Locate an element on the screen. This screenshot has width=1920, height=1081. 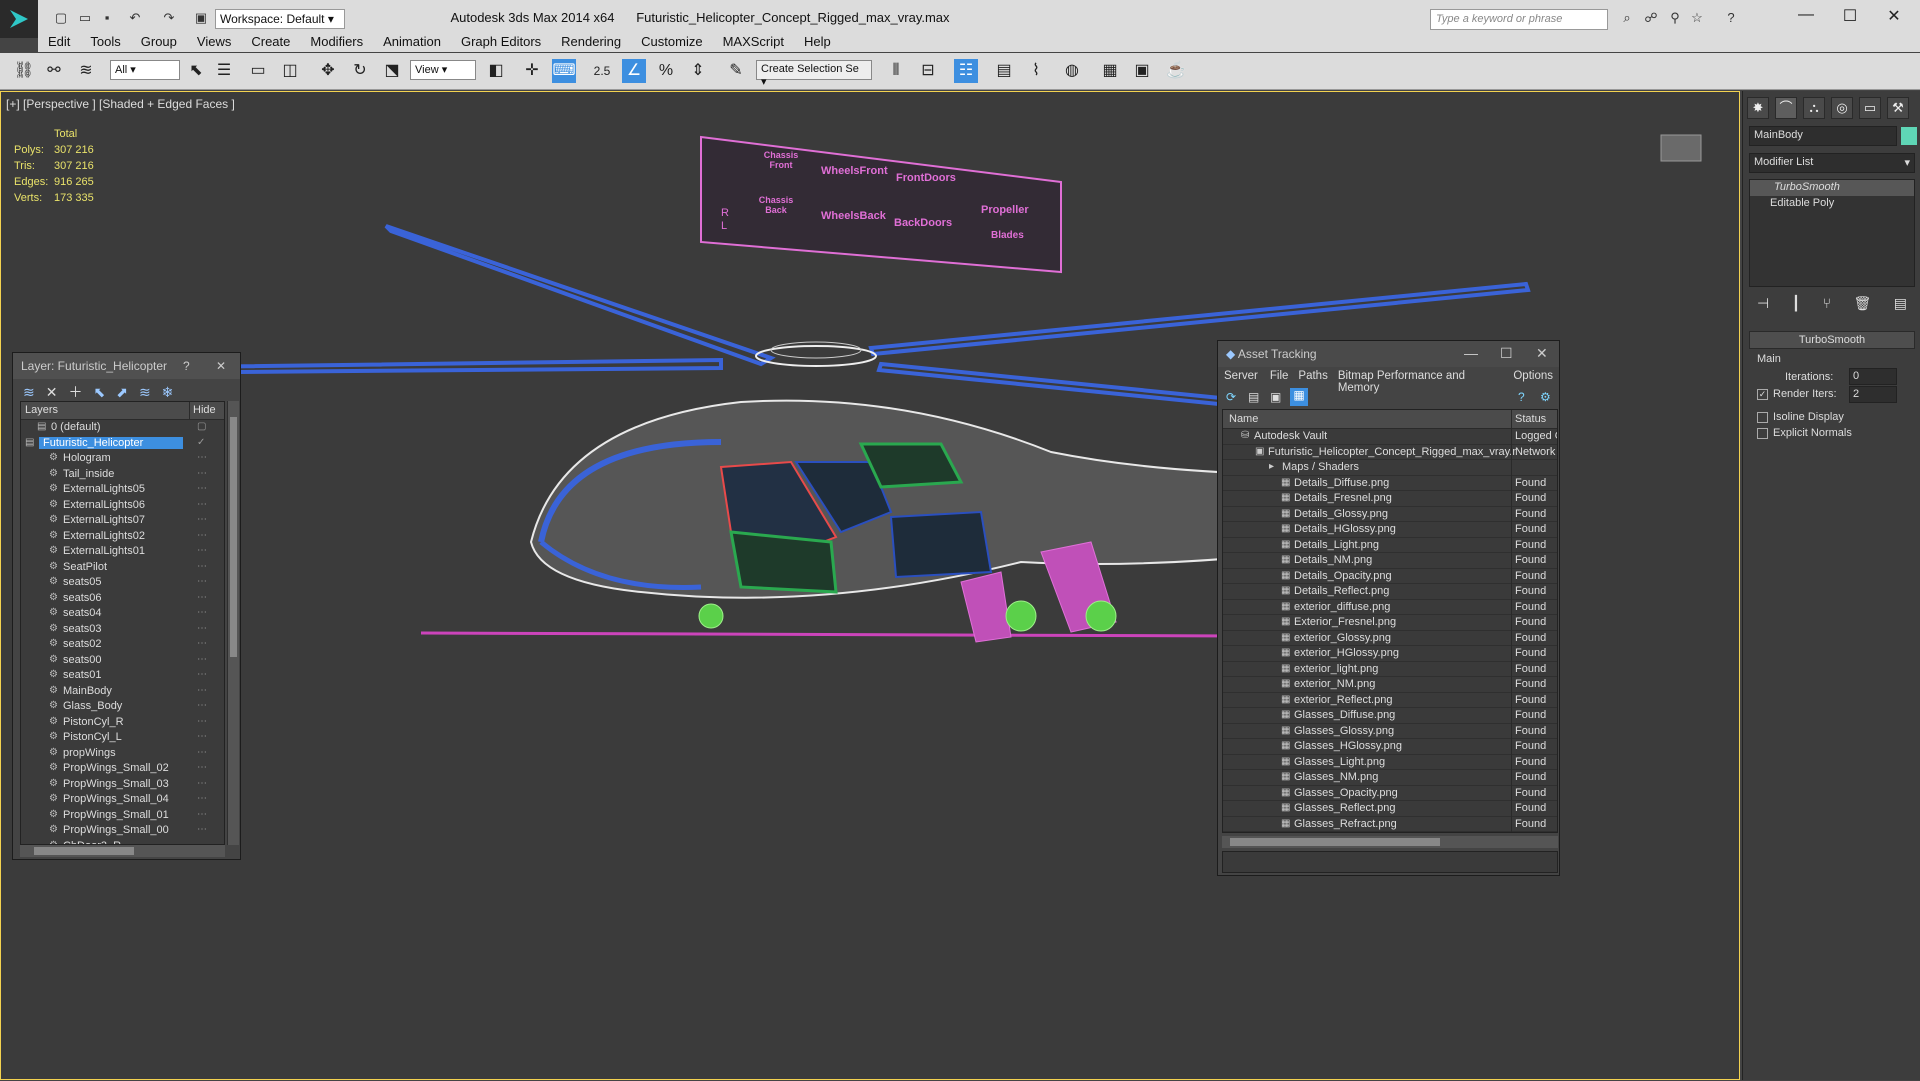
remove-modifier-icon: 🗑 is located at coordinates (1863, 305).